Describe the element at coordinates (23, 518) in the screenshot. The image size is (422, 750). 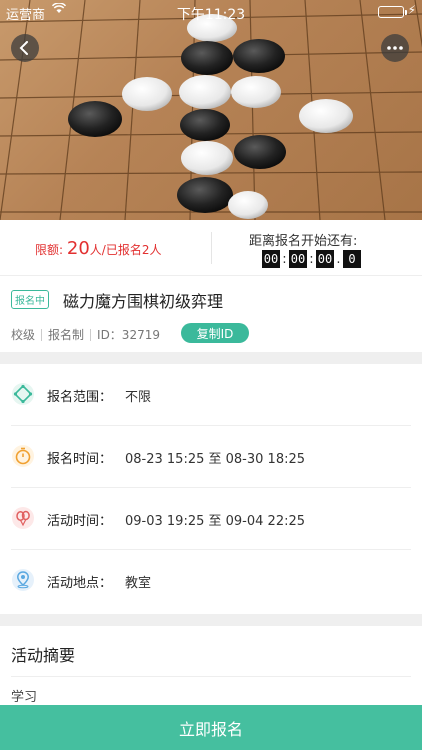
I see `balloon-icon` at that location.